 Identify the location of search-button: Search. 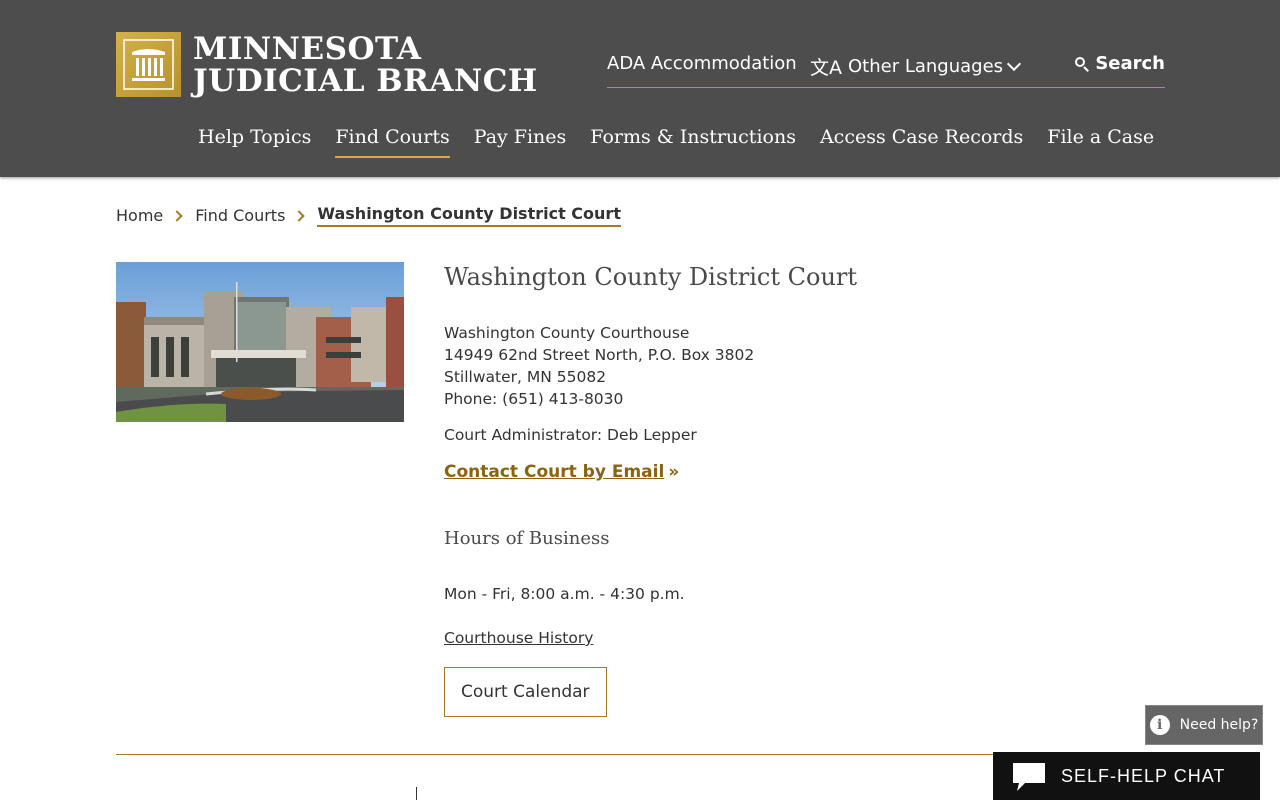
(1120, 63).